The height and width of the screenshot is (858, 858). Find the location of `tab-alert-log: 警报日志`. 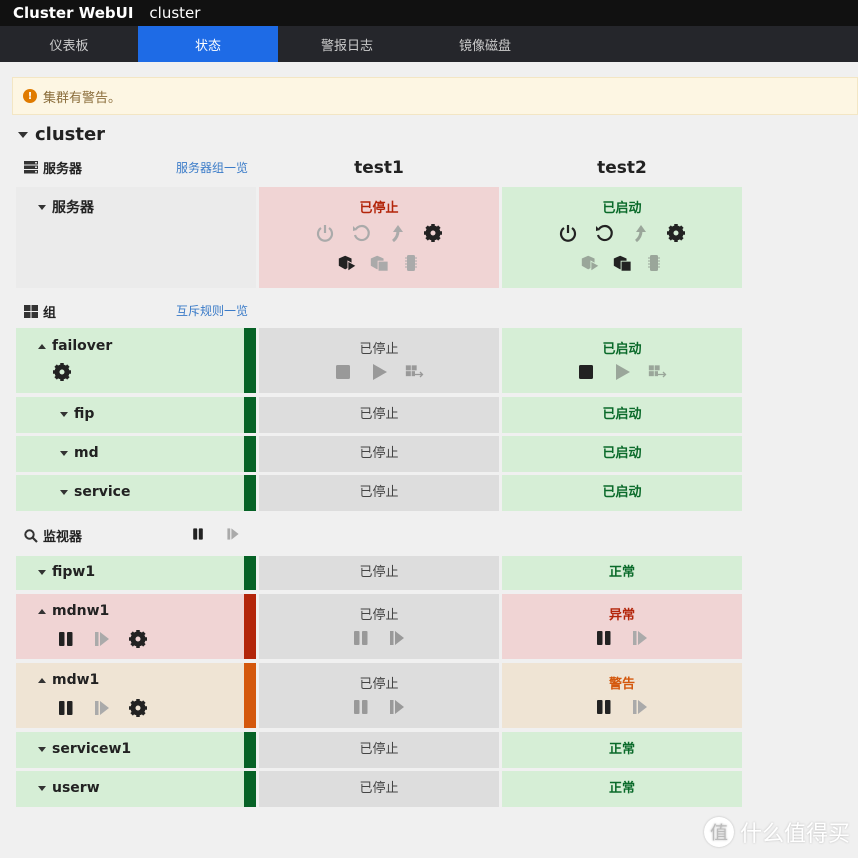

tab-alert-log: 警报日志 is located at coordinates (347, 44).